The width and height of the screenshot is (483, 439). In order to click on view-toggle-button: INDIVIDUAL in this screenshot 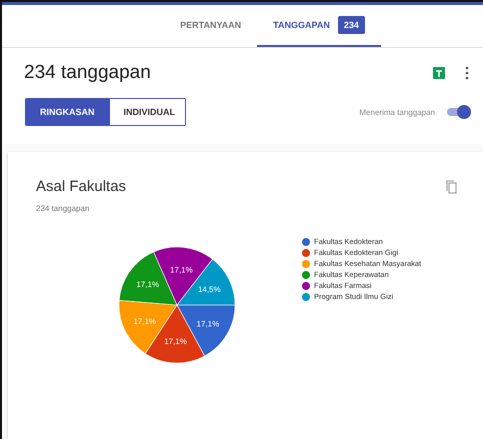, I will do `click(146, 112)`.